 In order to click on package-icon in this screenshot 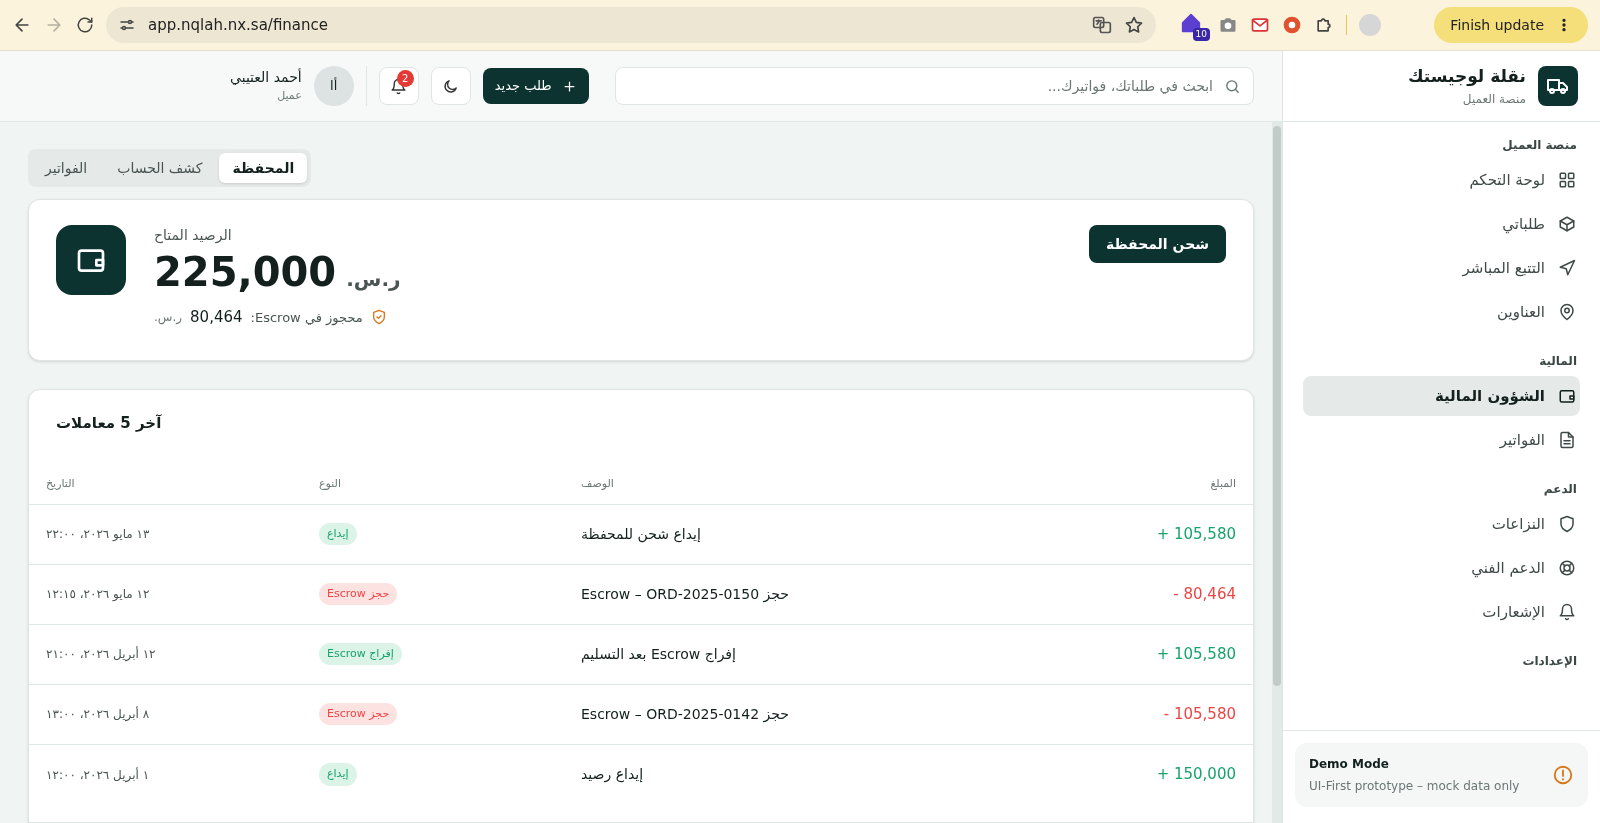, I will do `click(1567, 224)`.